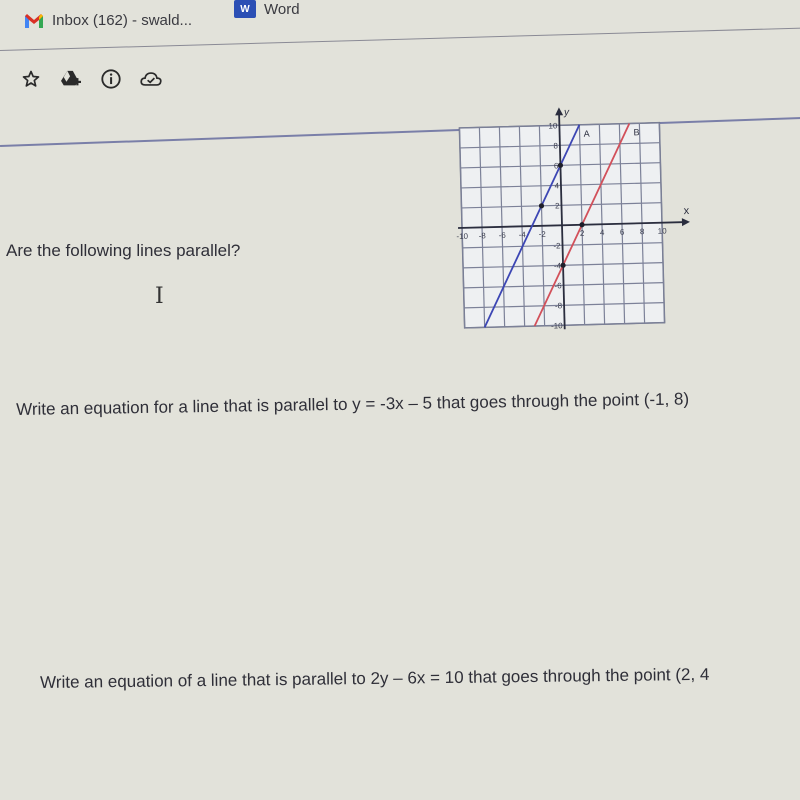  What do you see at coordinates (573, 219) in the screenshot?
I see `graph-svg: xy-10 -8 -6 -4 -2 2 4 6 8 10-10-8-6-4-2246810A B` at bounding box center [573, 219].